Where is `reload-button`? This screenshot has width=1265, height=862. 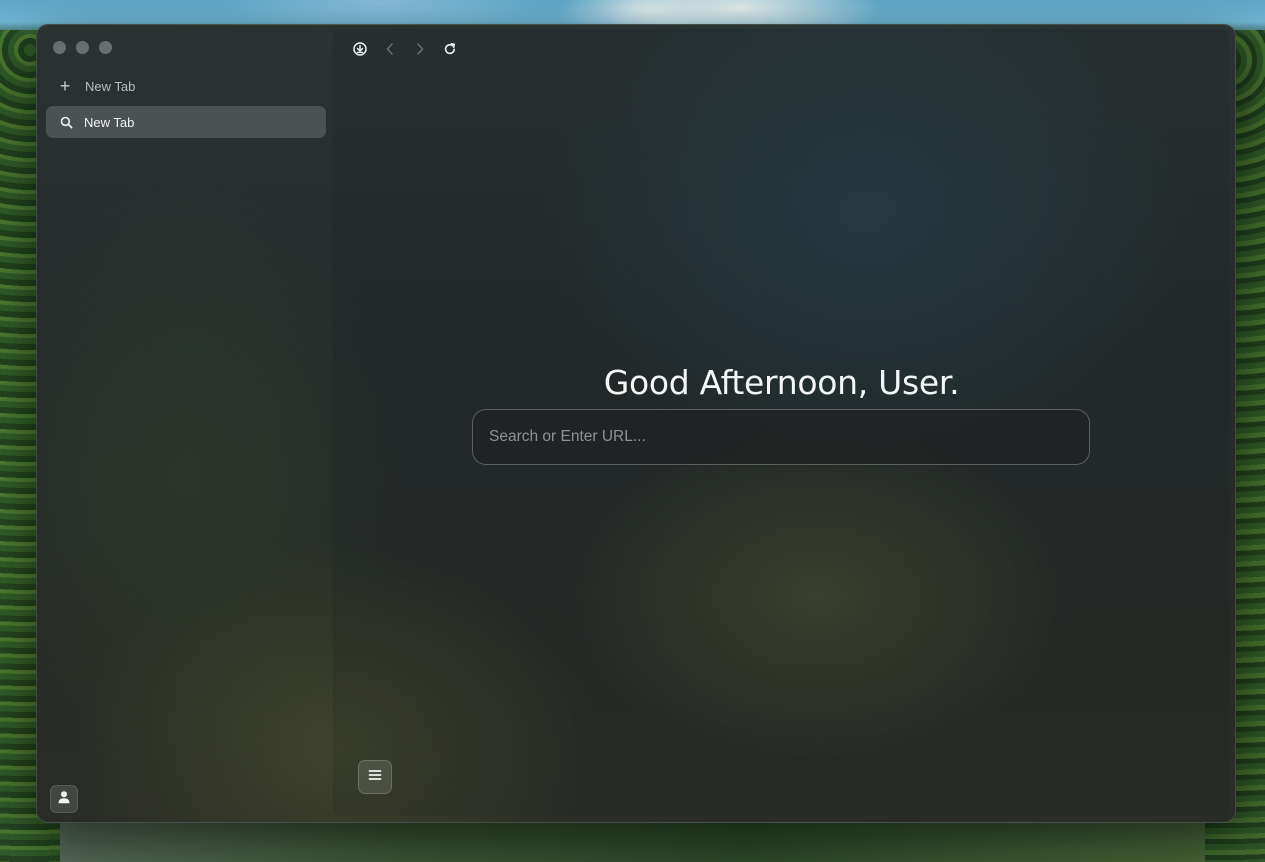 reload-button is located at coordinates (450, 51).